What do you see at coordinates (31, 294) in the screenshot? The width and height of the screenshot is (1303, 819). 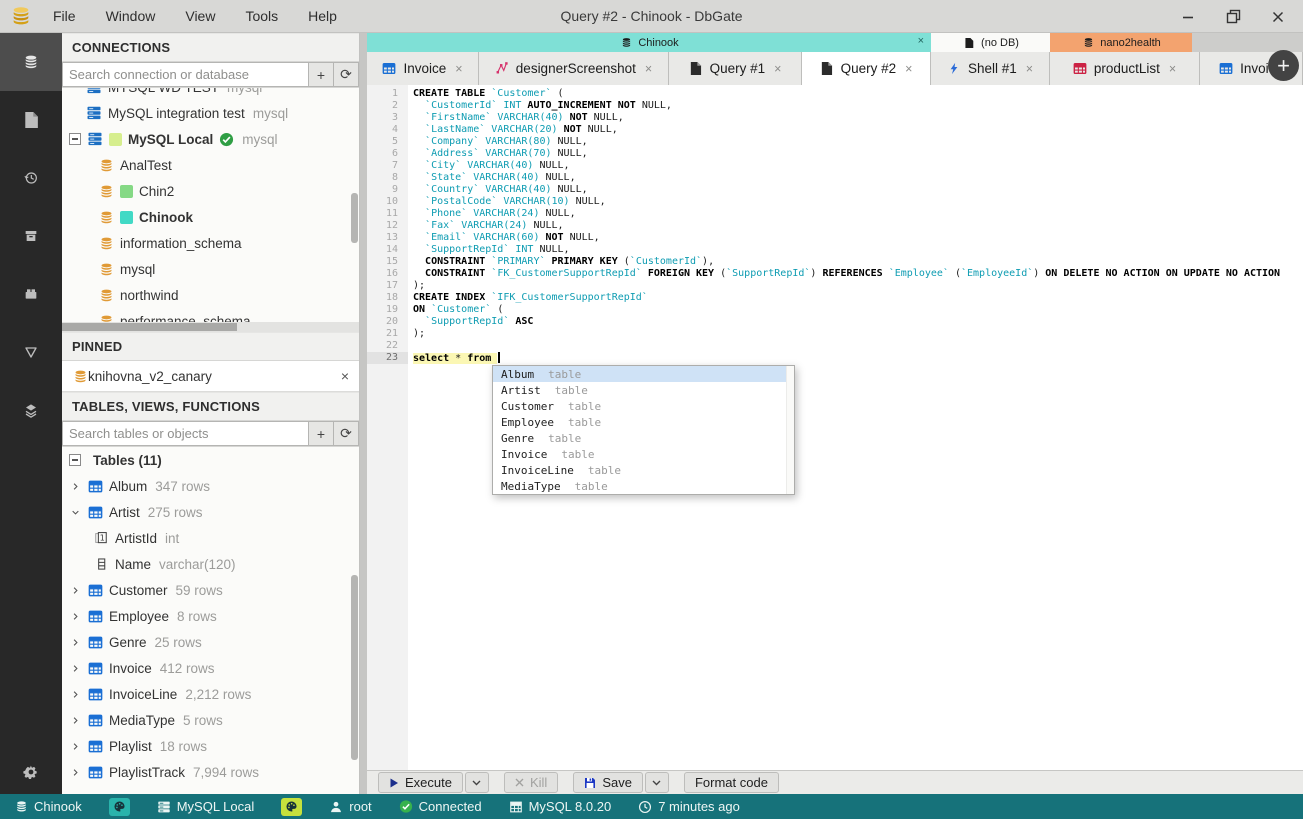 I see `rail-item-plugins` at bounding box center [31, 294].